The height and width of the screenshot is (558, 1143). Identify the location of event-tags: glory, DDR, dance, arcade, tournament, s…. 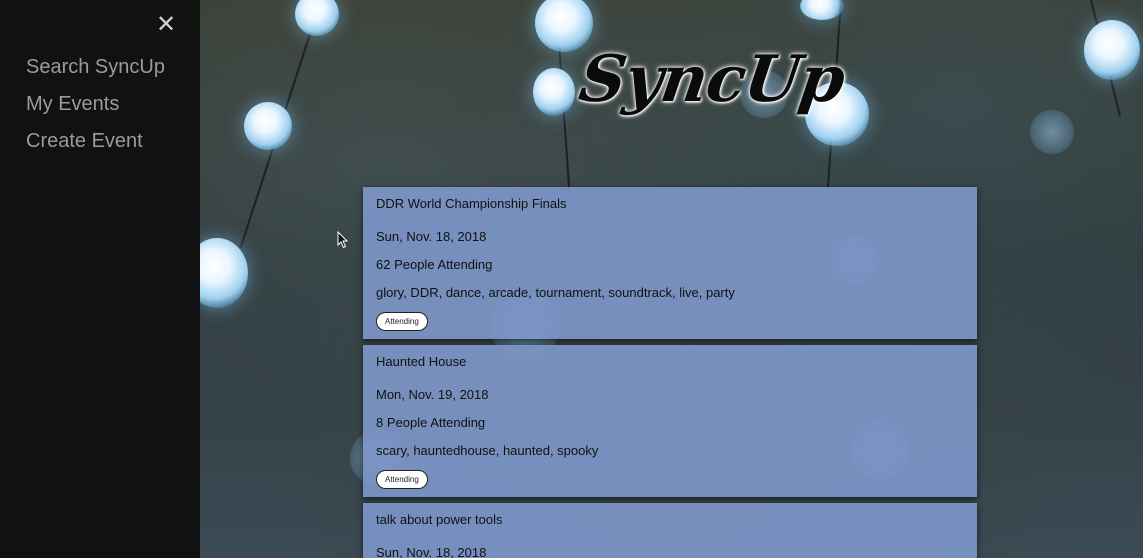
(555, 292).